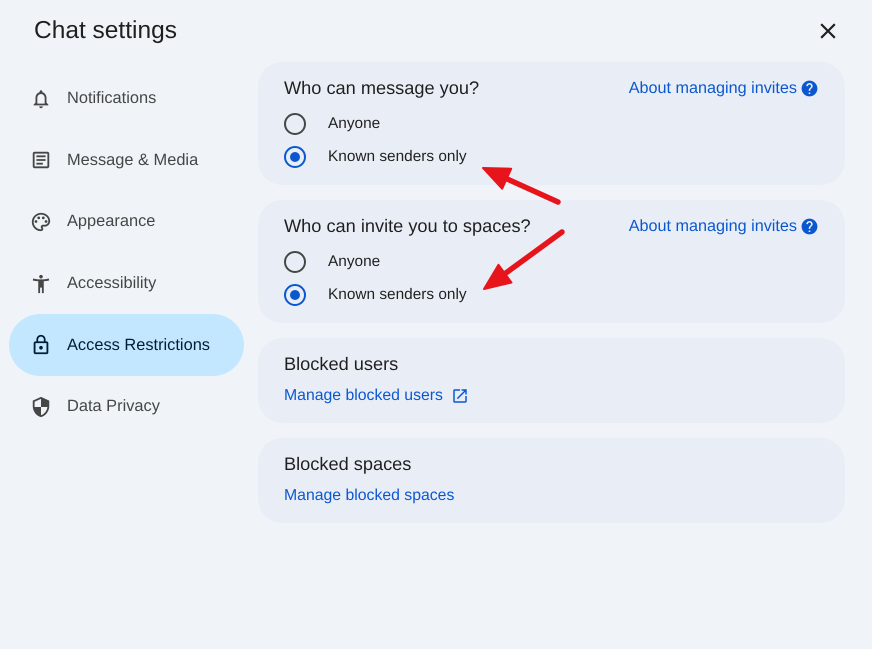 This screenshot has height=649, width=872. Describe the element at coordinates (41, 283) in the screenshot. I see `accessibility-icon` at that location.